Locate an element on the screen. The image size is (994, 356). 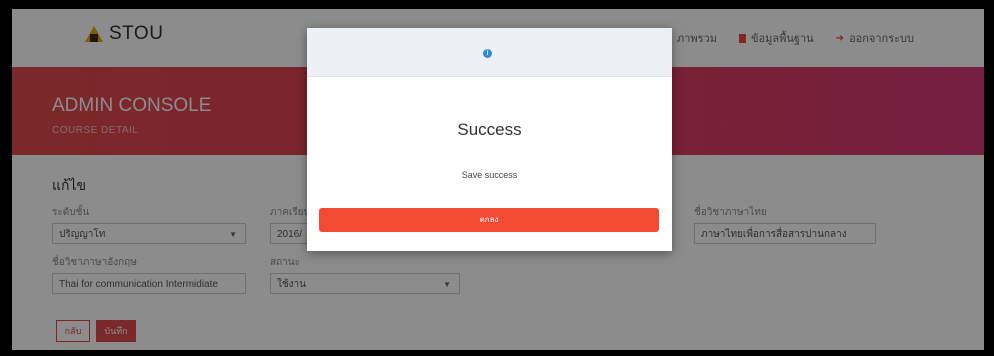
info-icon: i is located at coordinates (487, 53).